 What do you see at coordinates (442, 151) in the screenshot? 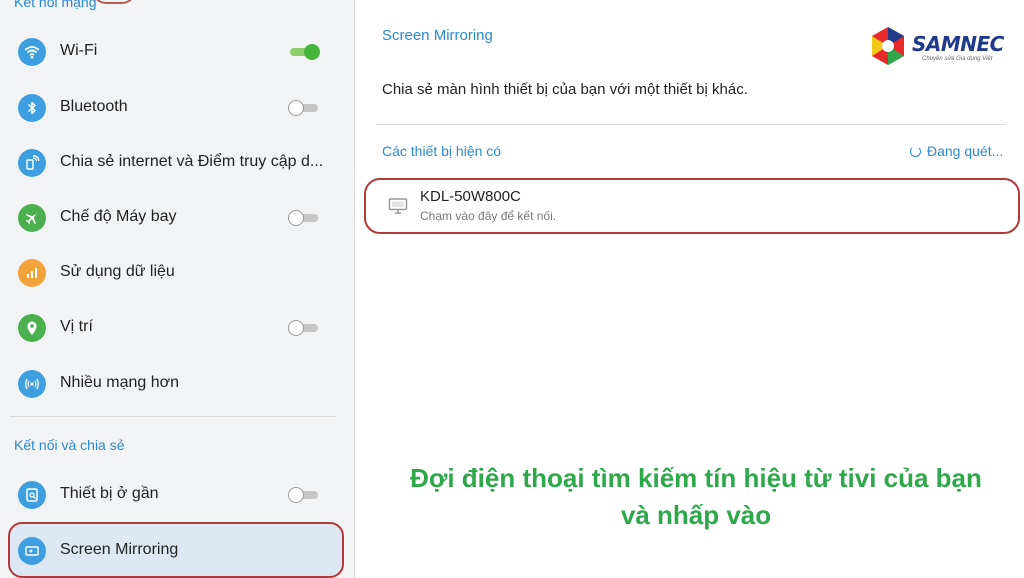
I see `available-devices-header: Các thiết bị hiện có` at bounding box center [442, 151].